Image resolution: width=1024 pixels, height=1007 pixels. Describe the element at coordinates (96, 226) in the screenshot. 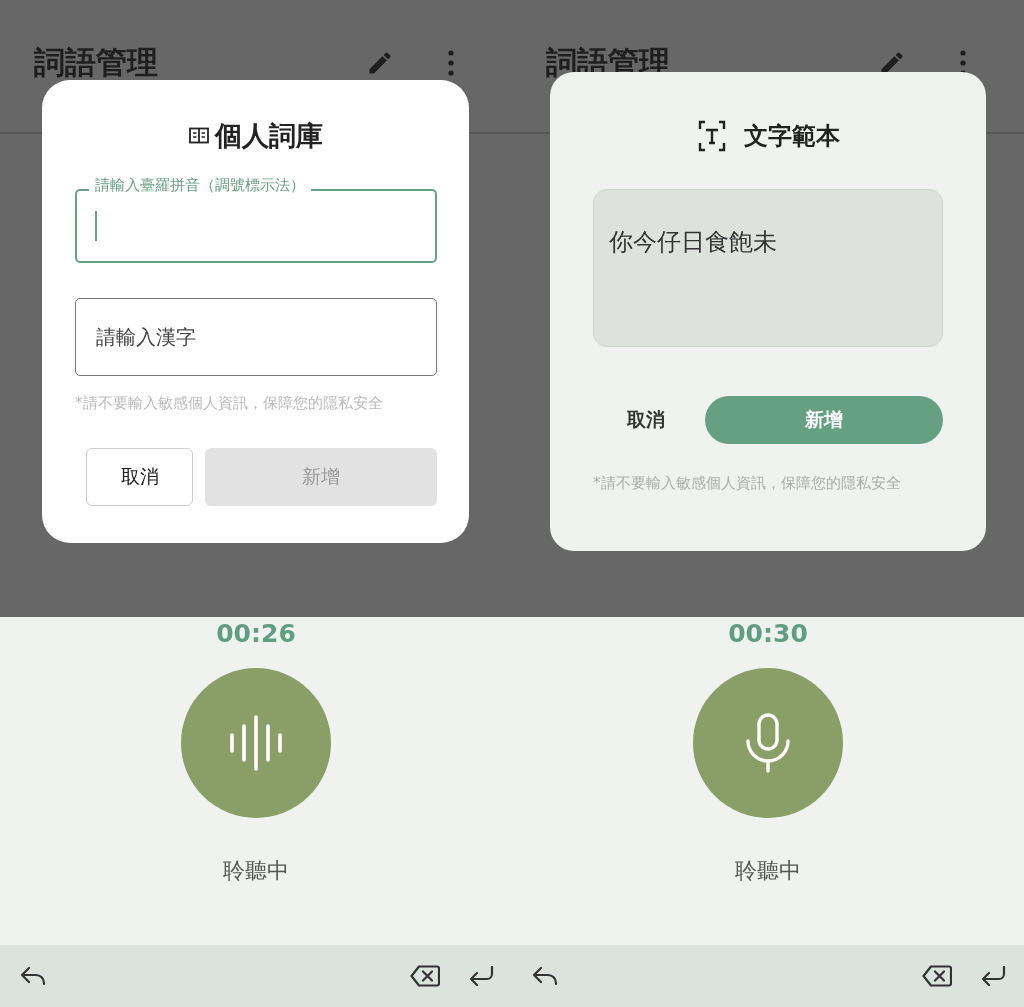

I see `text-caret` at that location.